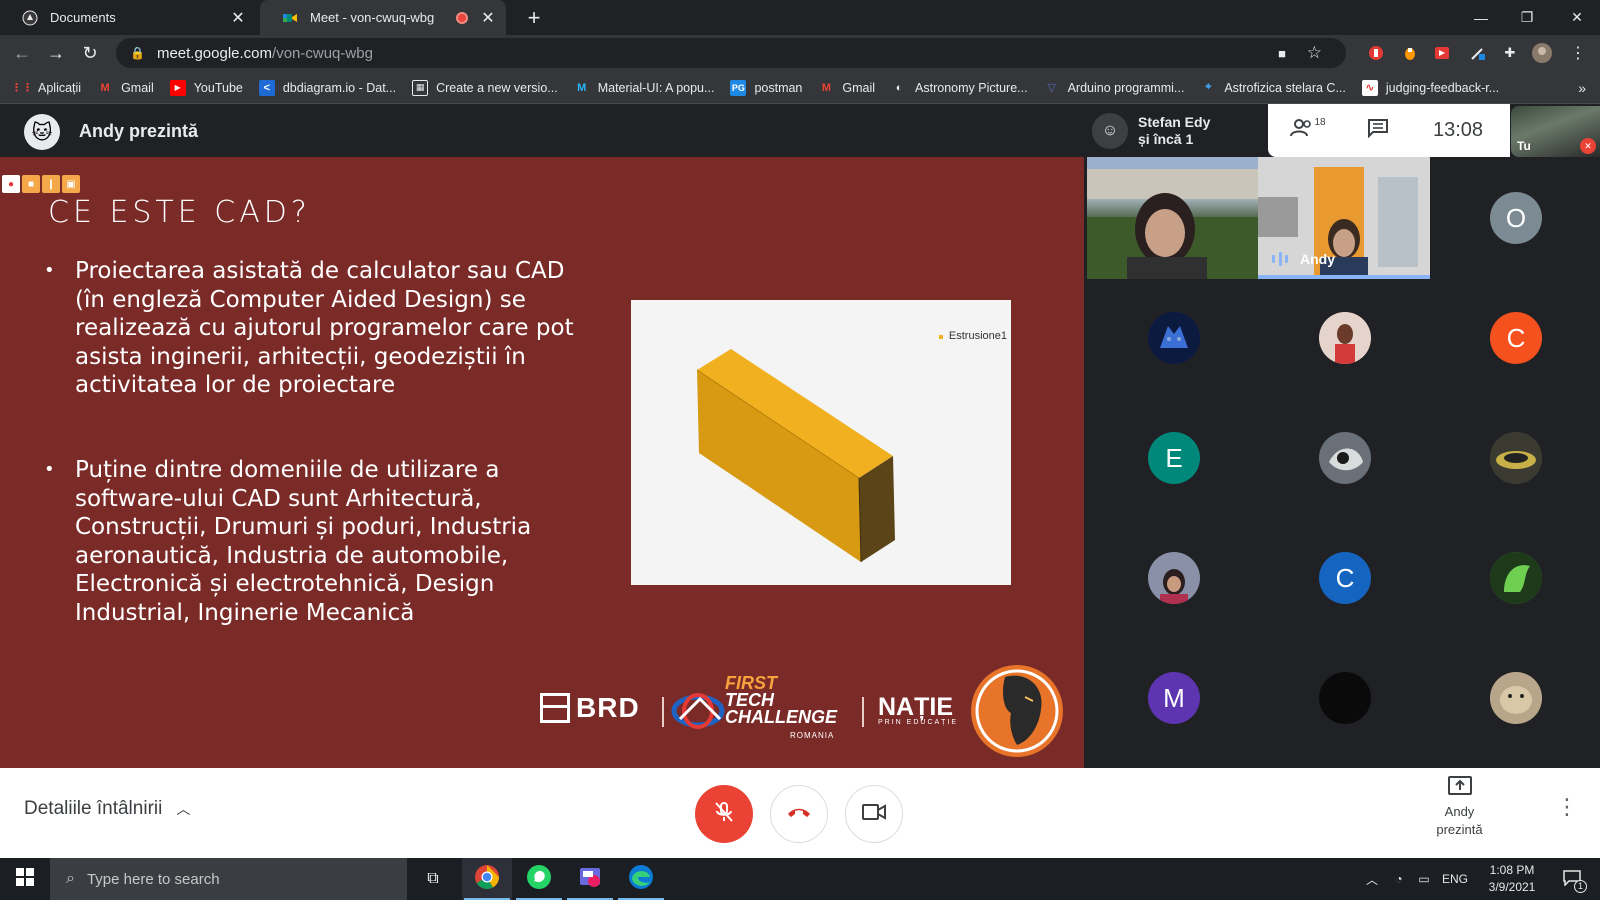 The width and height of the screenshot is (1600, 900). I want to click on reload-icon: ↻, so click(90, 53).